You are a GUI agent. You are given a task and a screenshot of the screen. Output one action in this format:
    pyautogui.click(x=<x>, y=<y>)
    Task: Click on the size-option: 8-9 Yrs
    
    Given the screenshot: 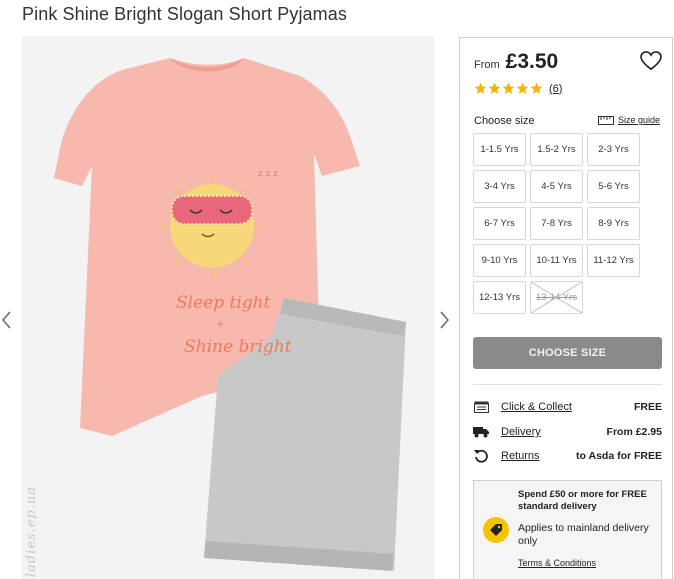 What is the action you would take?
    pyautogui.click(x=613, y=223)
    